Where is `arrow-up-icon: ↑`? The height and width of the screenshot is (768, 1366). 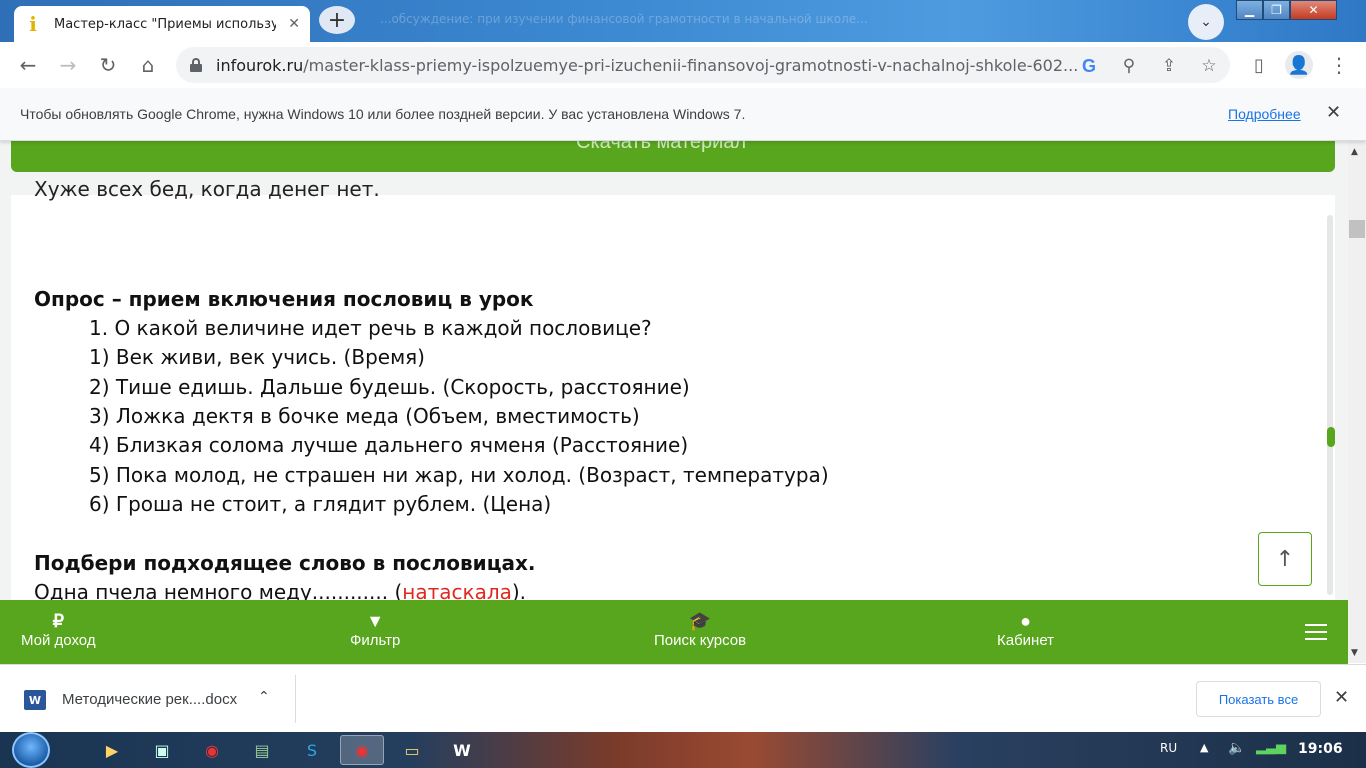 arrow-up-icon: ↑ is located at coordinates (1285, 559).